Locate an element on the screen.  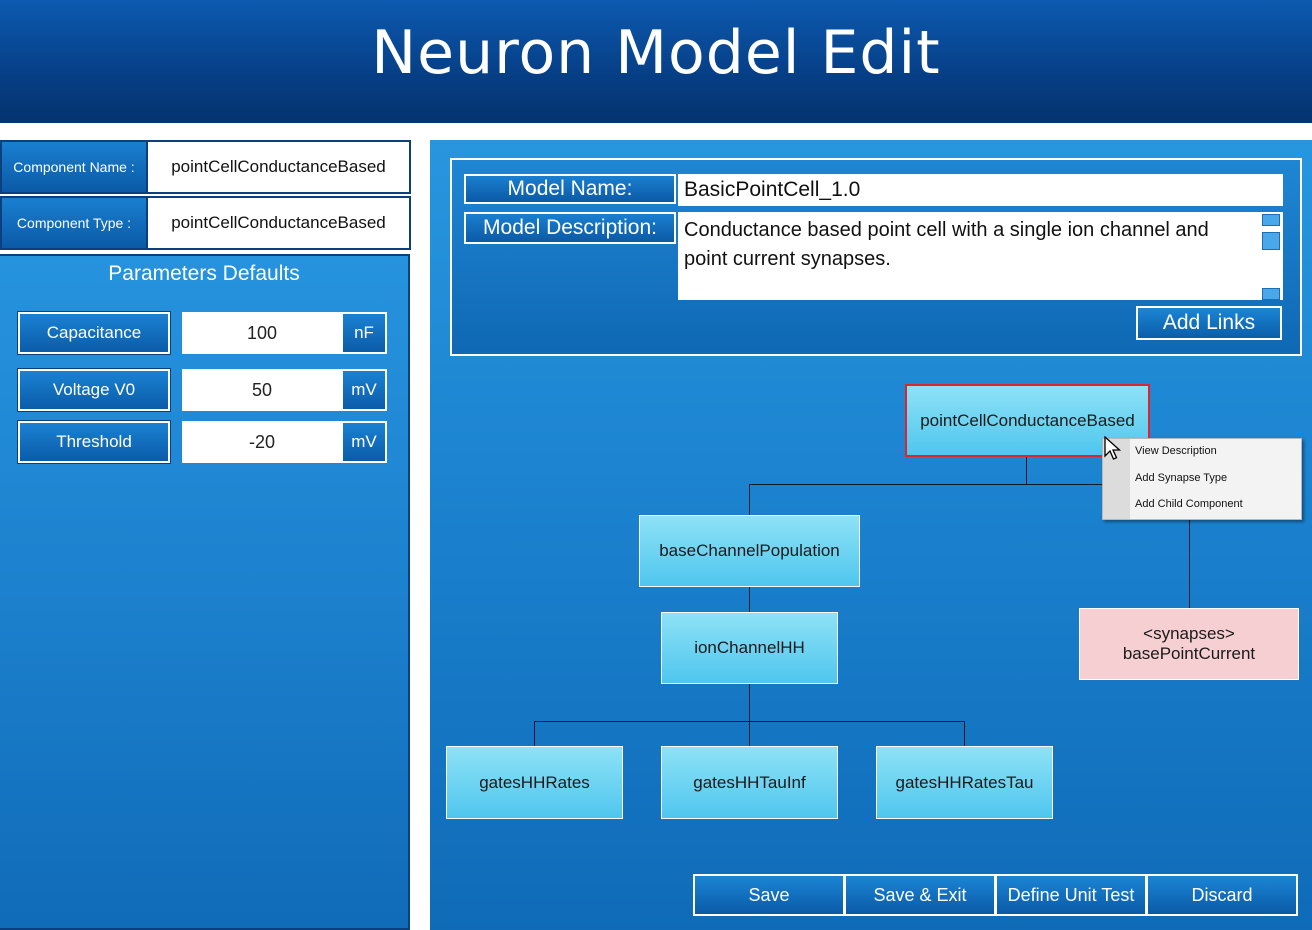
page-header: Neuron Model Edit is located at coordinates (656, 61).